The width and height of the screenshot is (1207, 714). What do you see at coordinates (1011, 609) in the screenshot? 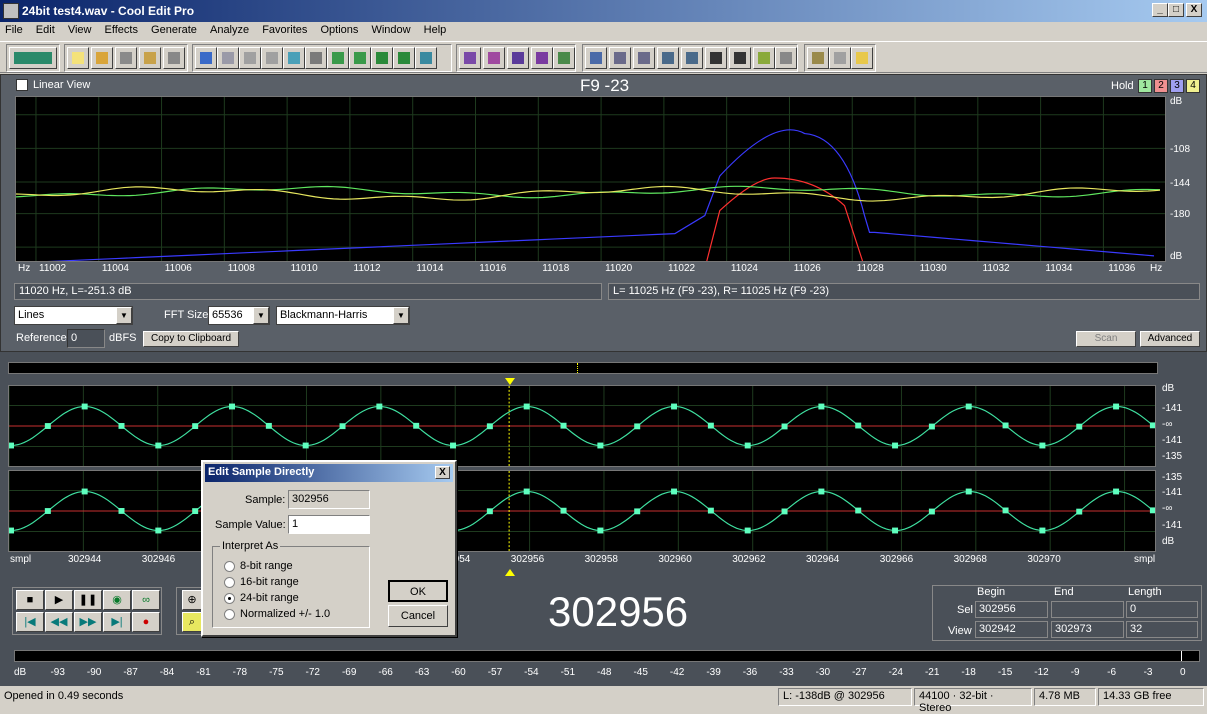
I see `sel-begin-field: 302956` at bounding box center [1011, 609].